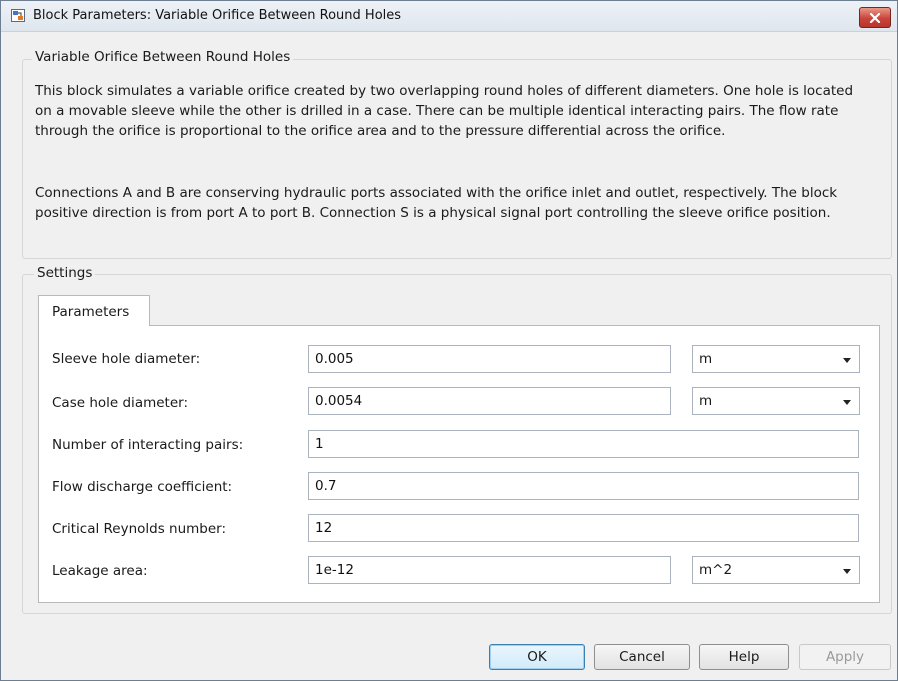 The width and height of the screenshot is (898, 681). Describe the element at coordinates (489, 359) in the screenshot. I see `sleeve-hole-diameter-field: 0.005` at that location.